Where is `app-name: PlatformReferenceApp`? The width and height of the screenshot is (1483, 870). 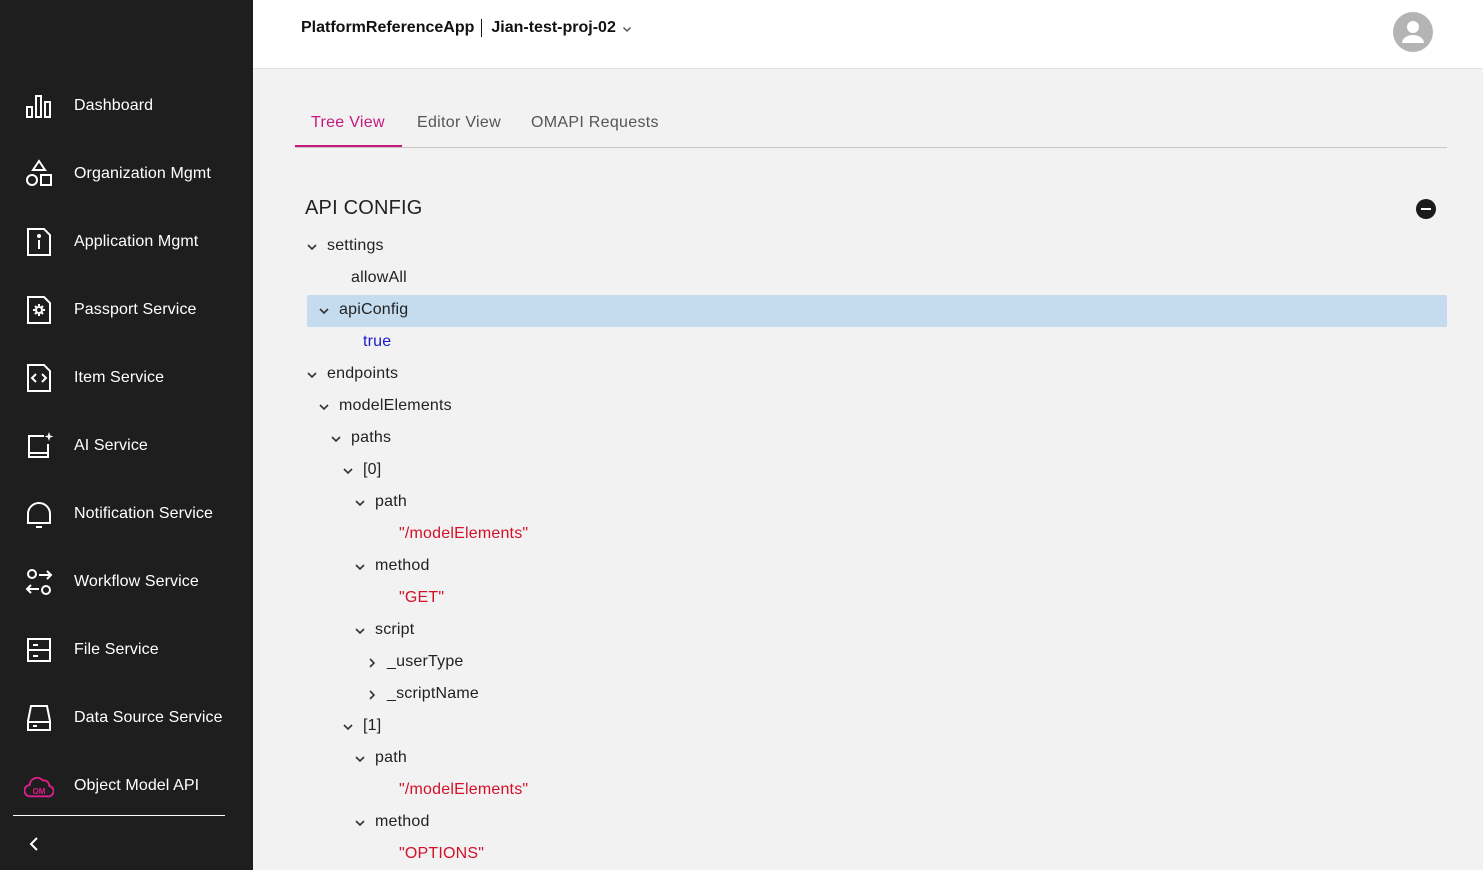 app-name: PlatformReferenceApp is located at coordinates (388, 27).